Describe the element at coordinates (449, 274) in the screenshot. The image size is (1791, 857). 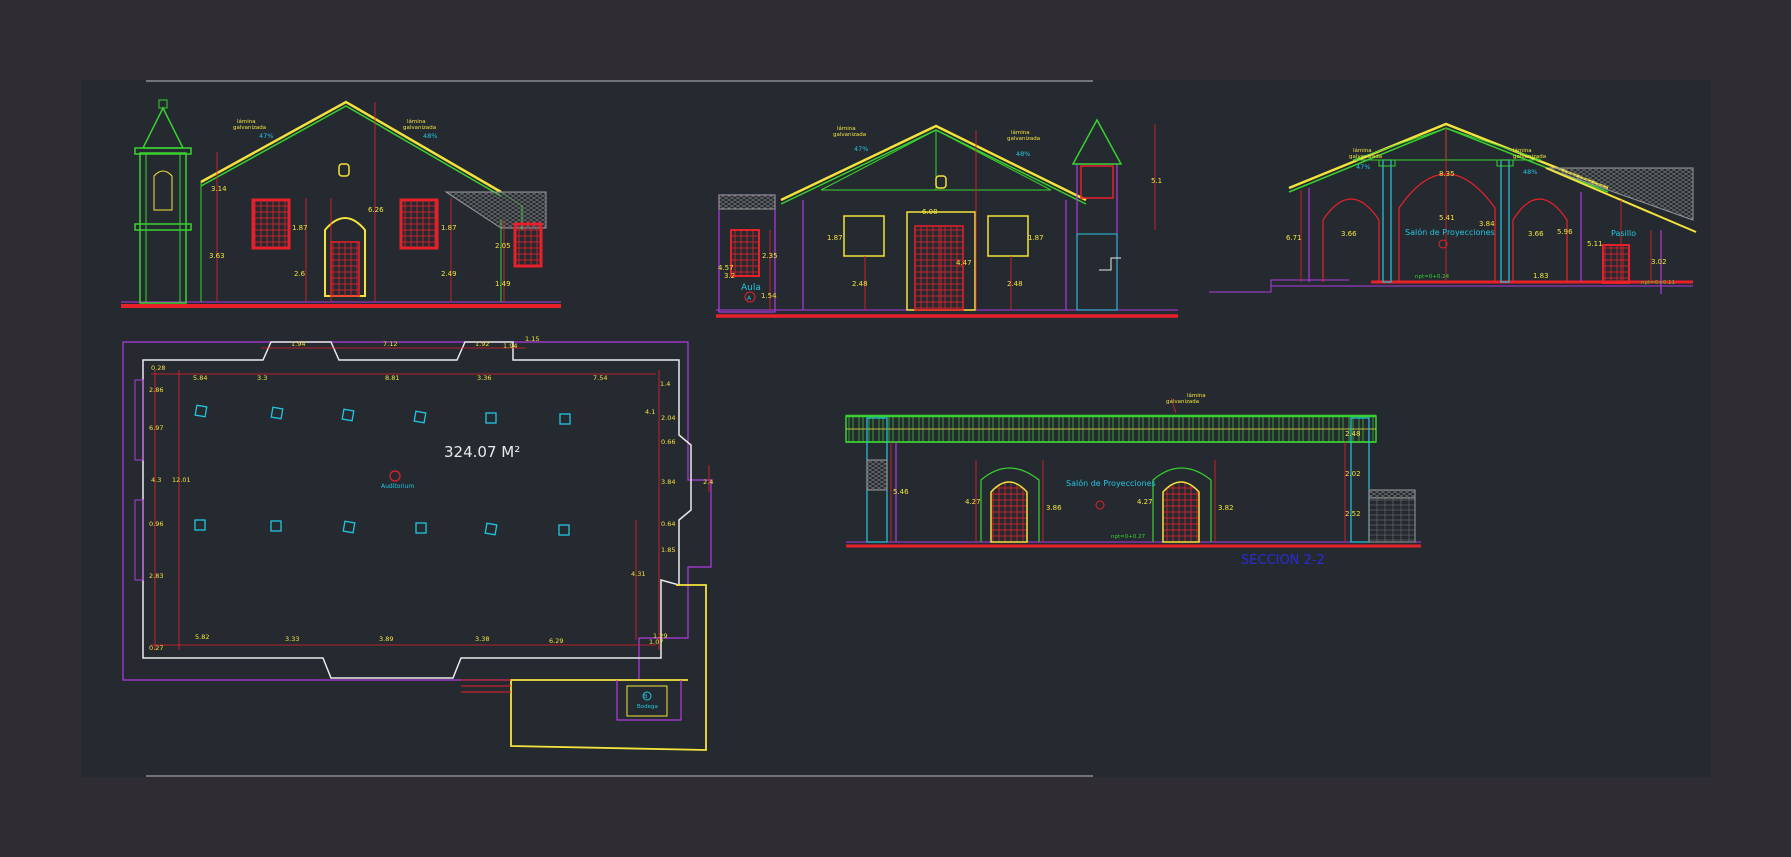
I see `e1-dim: 2.49` at that location.